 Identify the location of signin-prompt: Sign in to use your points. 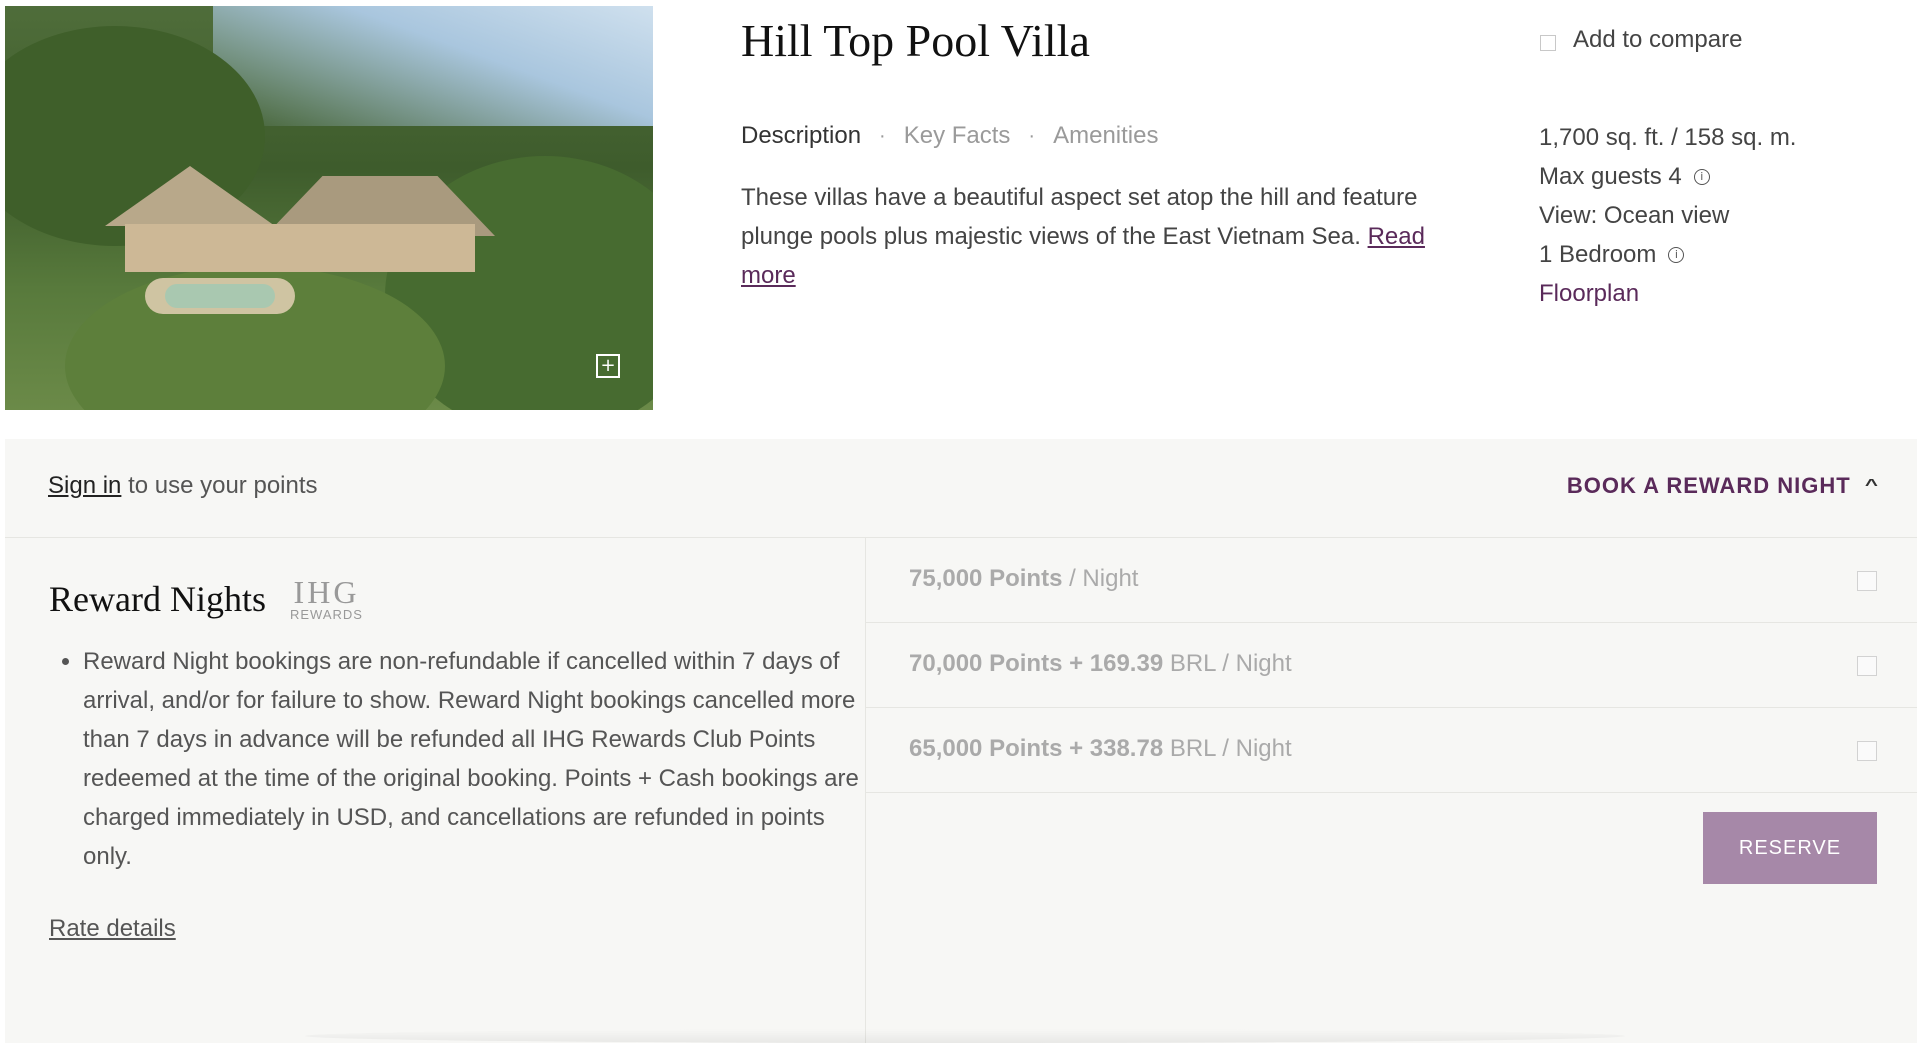
(183, 486).